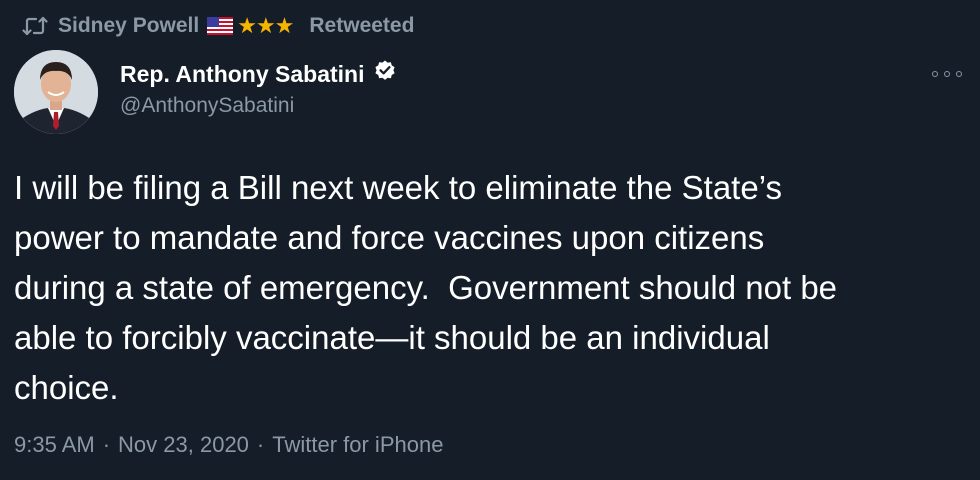 The width and height of the screenshot is (980, 480). Describe the element at coordinates (56, 92) in the screenshot. I see `avatar` at that location.